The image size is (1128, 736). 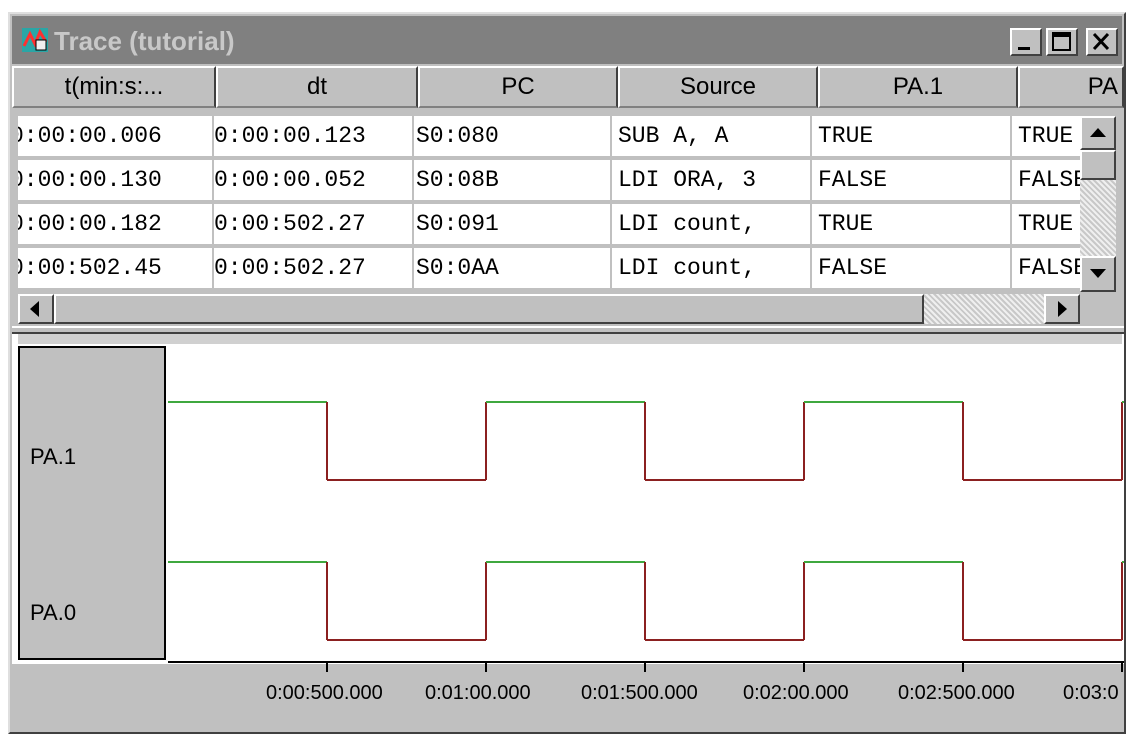 I want to click on waveform-header-bar, so click(x=570, y=339).